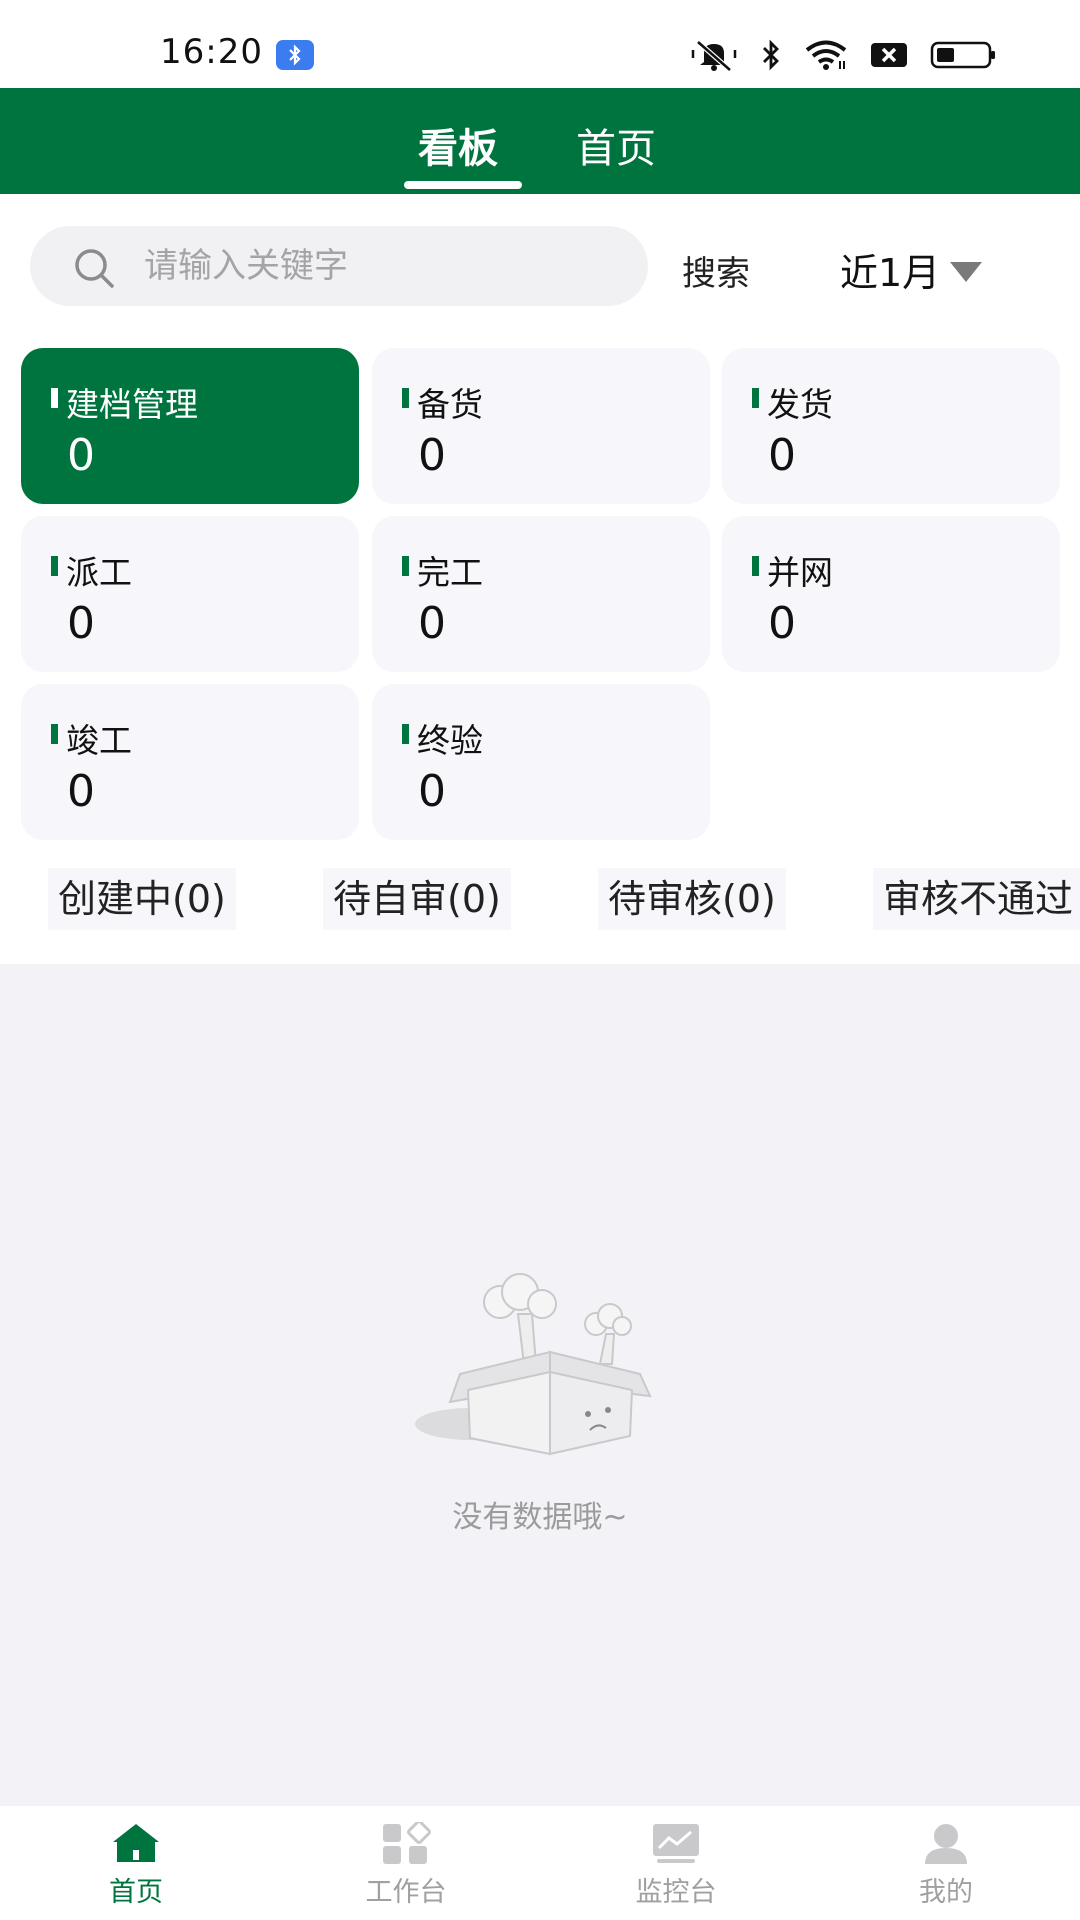 This screenshot has width=1080, height=1920. Describe the element at coordinates (676, 1892) in the screenshot. I see `nav-label: 监控台` at that location.